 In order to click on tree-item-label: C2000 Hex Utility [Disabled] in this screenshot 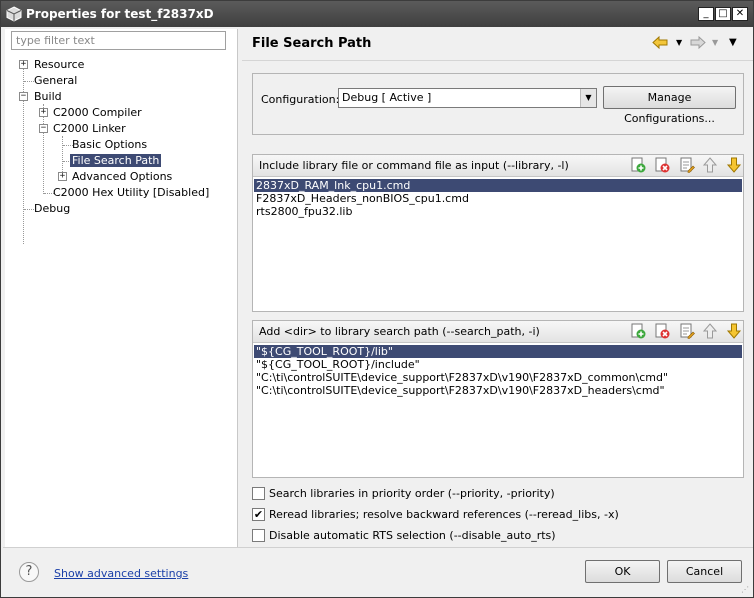, I will do `click(131, 192)`.